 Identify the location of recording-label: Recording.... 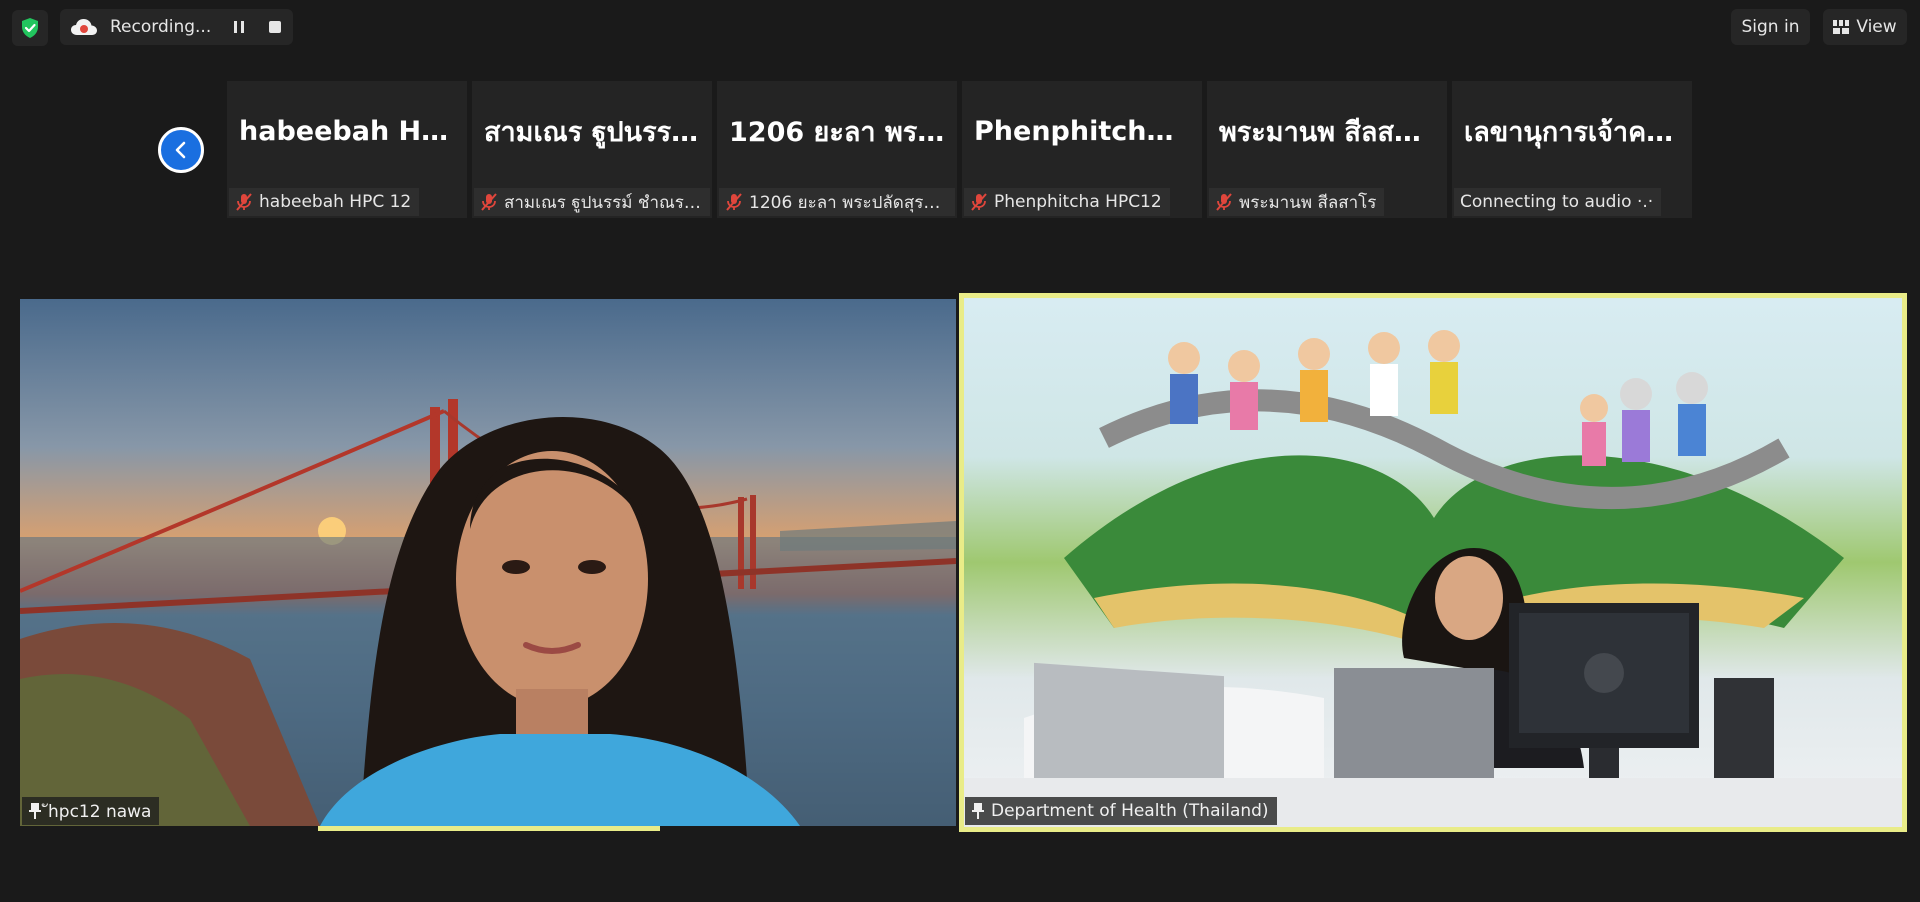
(161, 27).